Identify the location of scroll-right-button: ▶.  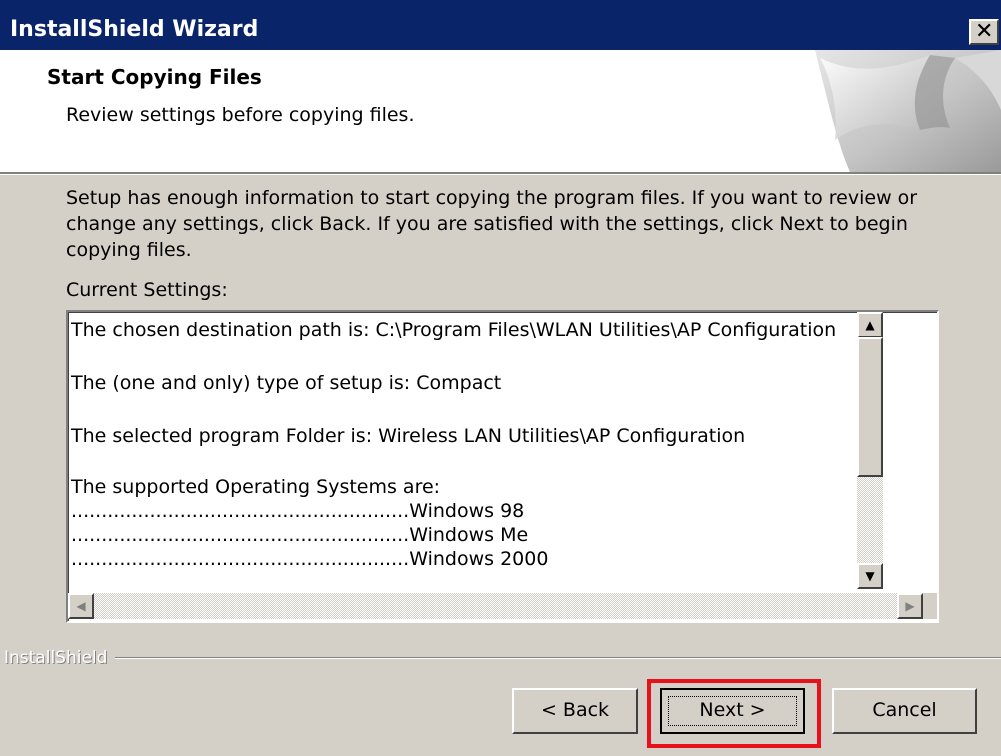
(910, 606).